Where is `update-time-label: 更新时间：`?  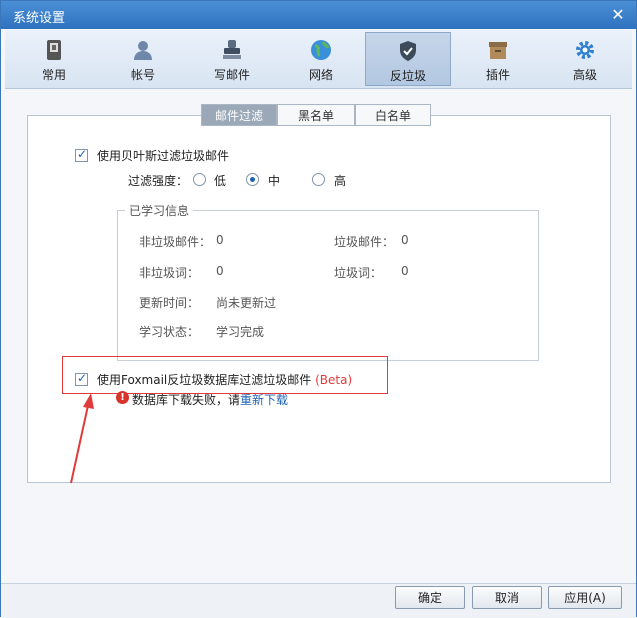
update-time-label: 更新时间： is located at coordinates (169, 303).